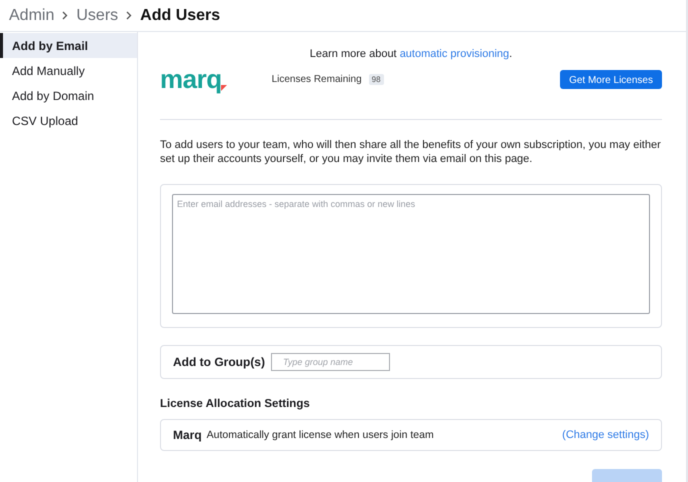 The height and width of the screenshot is (482, 688). I want to click on logo: marq, so click(191, 79).